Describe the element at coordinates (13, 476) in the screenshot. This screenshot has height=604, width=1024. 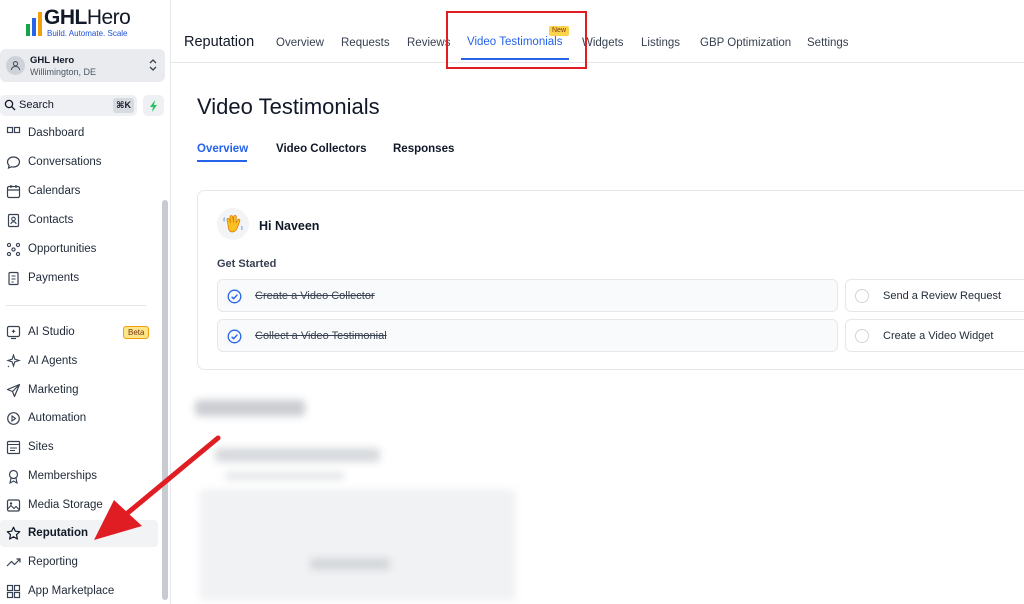
I see `badge-icon` at that location.